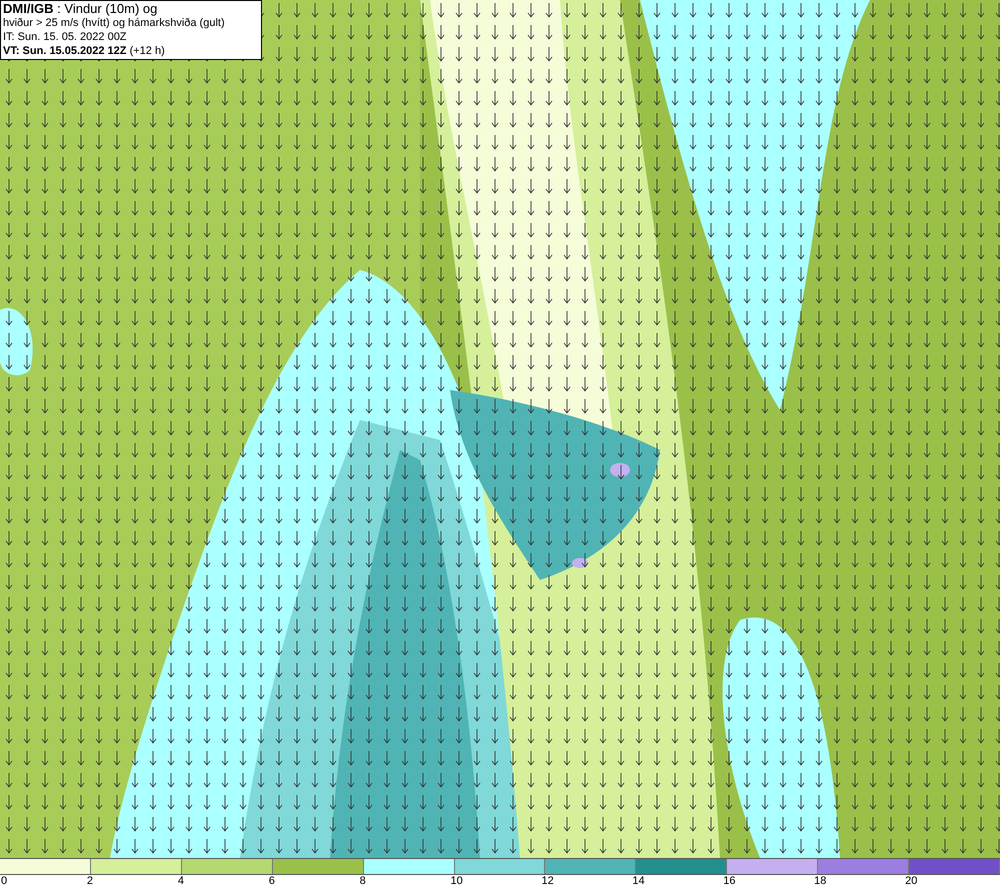 This screenshot has width=1000, height=887. Describe the element at coordinates (271, 881) in the screenshot. I see `legend-label: 6` at that location.